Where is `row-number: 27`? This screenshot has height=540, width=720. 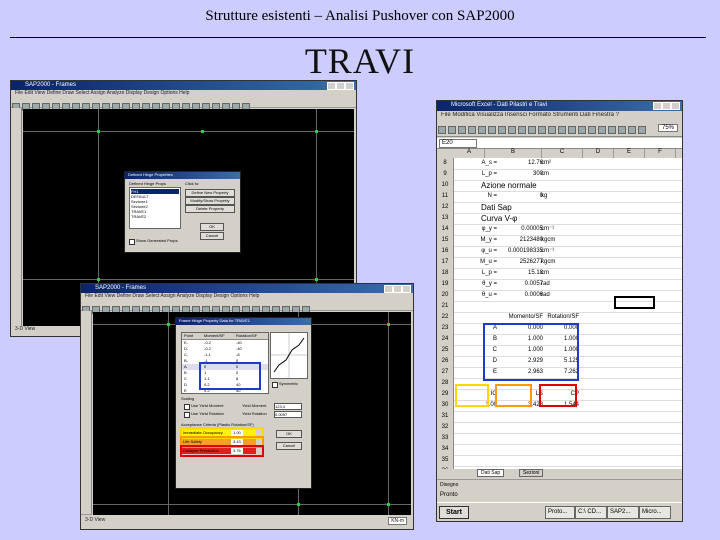
row-number: 27 is located at coordinates (445, 372).